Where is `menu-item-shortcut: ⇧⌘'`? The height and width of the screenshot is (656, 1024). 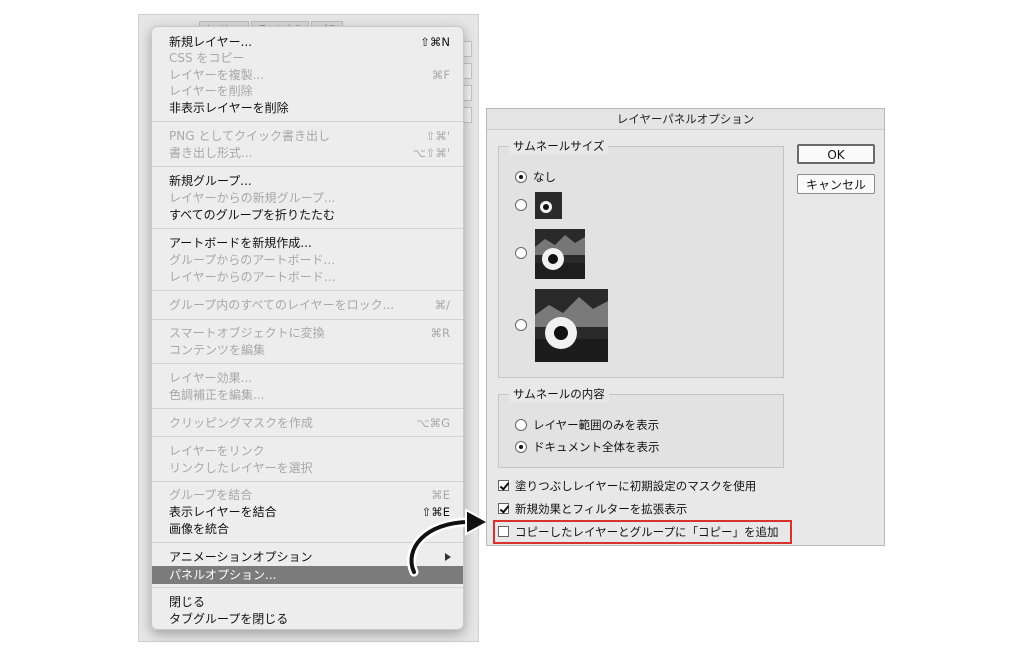 menu-item-shortcut: ⇧⌘' is located at coordinates (437, 136).